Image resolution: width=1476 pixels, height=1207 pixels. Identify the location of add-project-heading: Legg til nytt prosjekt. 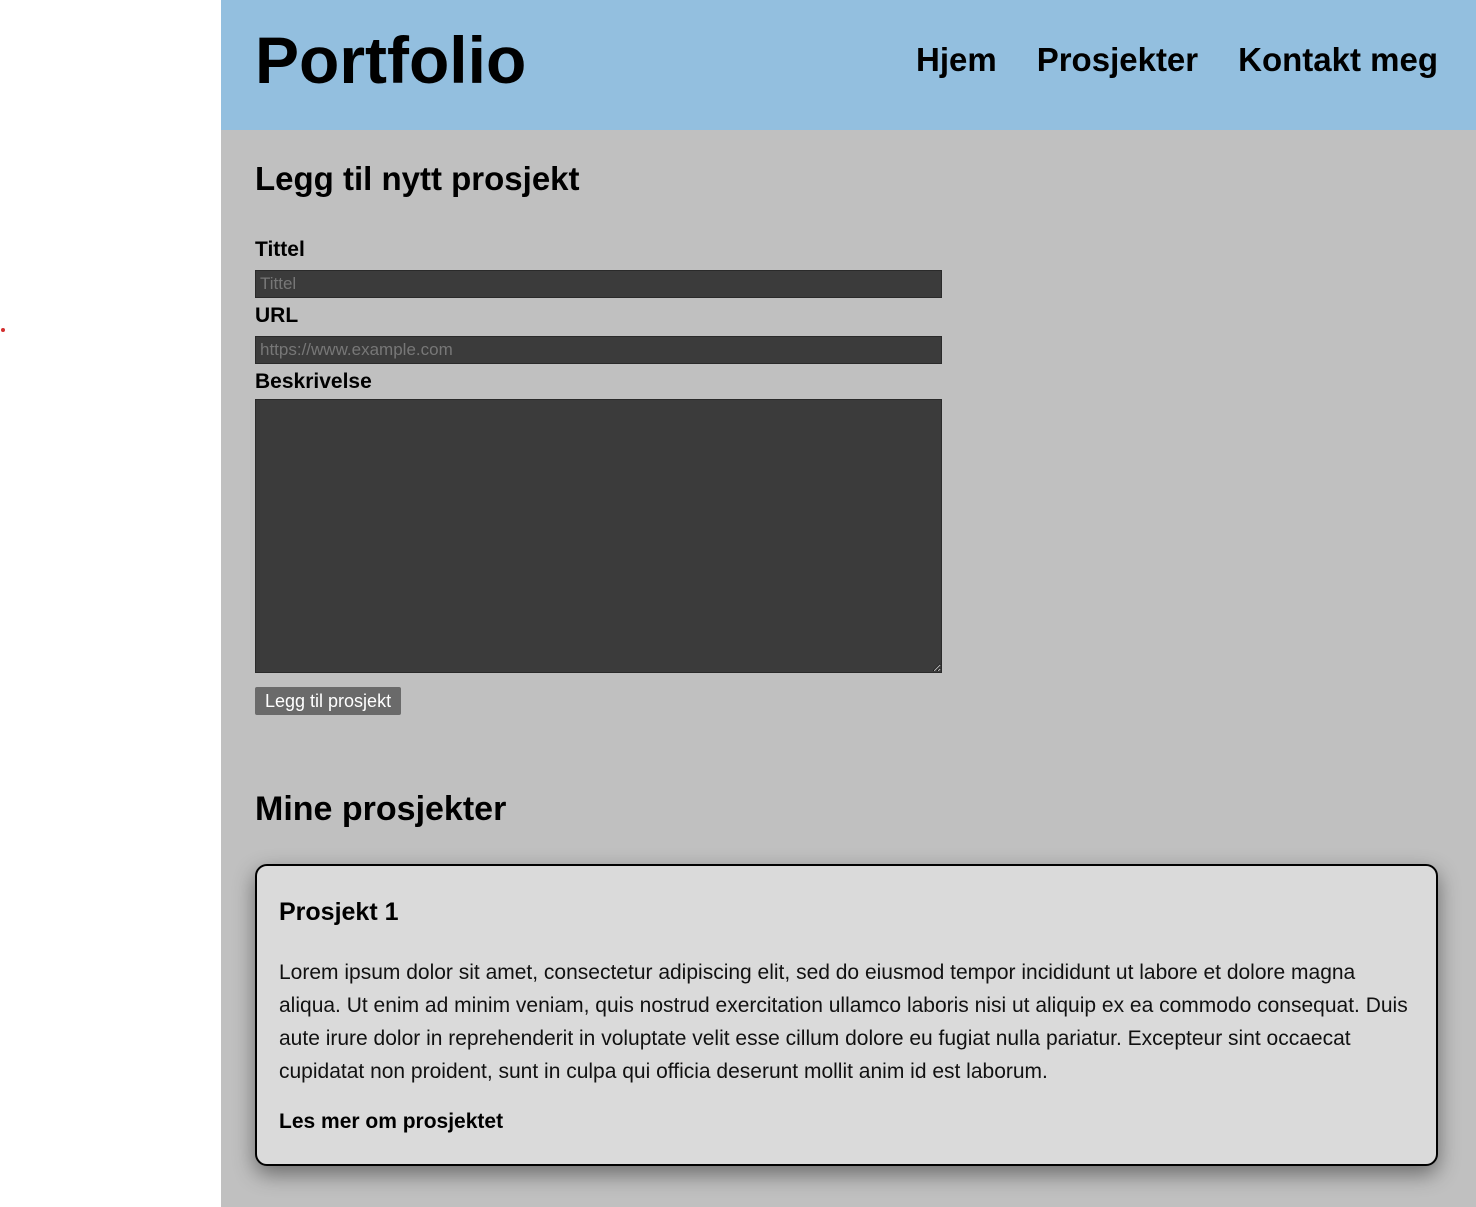
(417, 178).